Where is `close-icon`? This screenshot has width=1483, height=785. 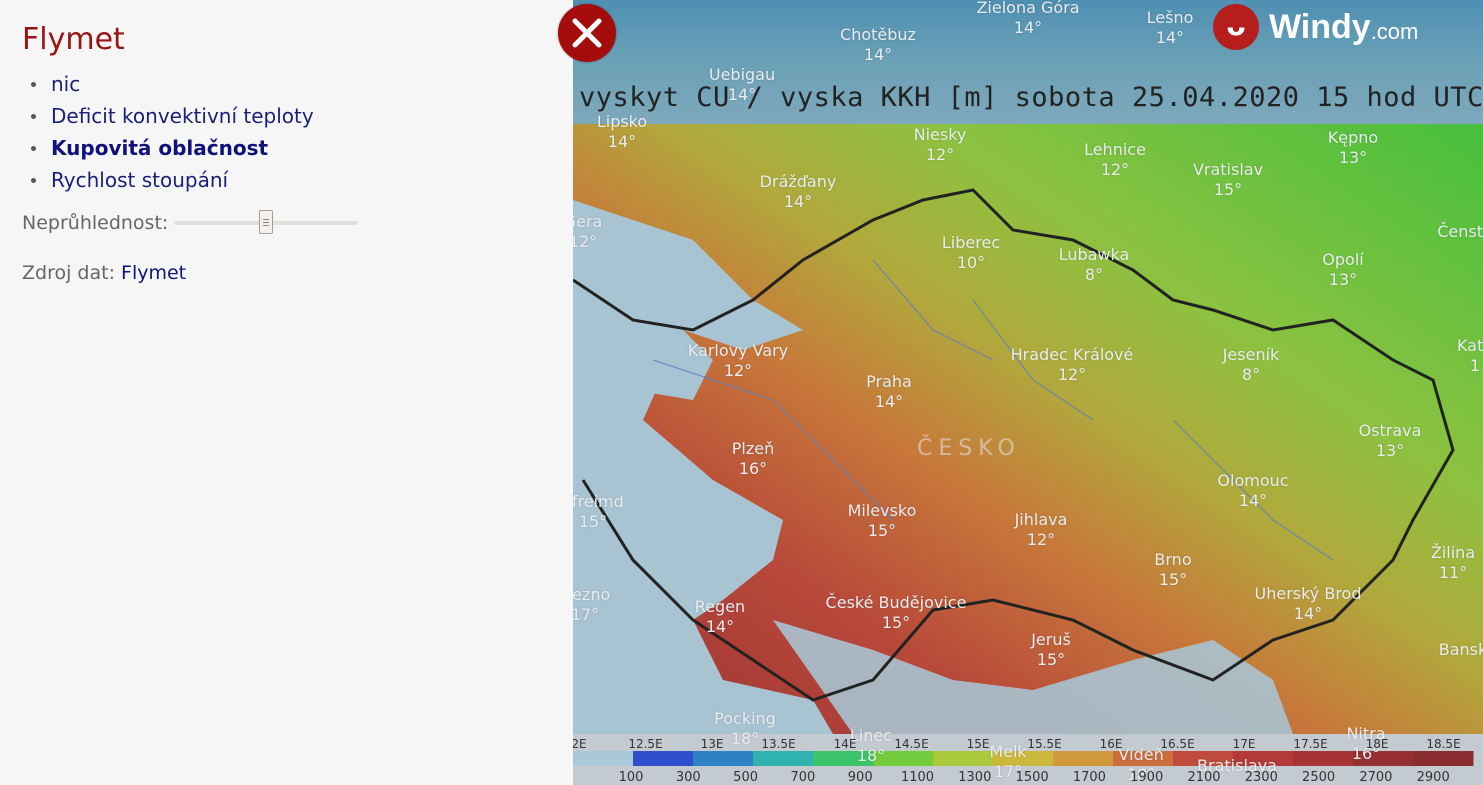 close-icon is located at coordinates (587, 33).